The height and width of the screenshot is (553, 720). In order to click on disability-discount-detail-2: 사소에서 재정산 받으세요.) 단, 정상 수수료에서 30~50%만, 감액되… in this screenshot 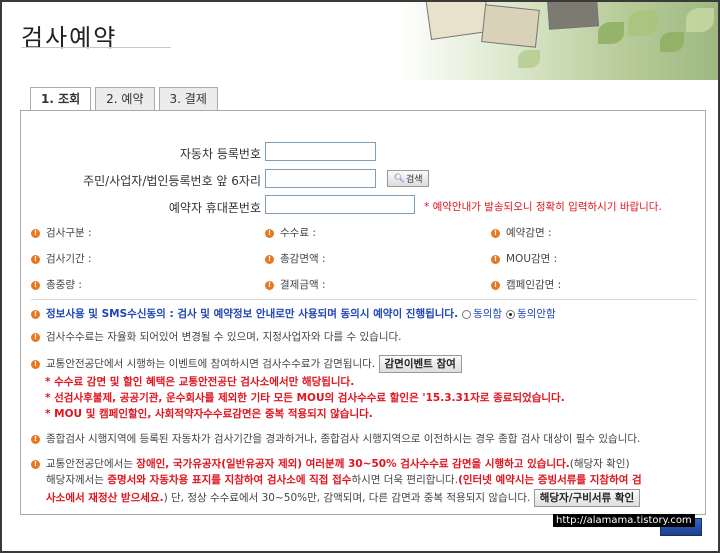, I will do `click(371, 498)`.